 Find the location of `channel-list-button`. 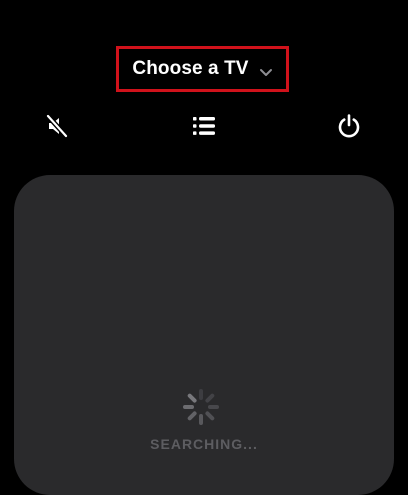

channel-list-button is located at coordinates (204, 128).